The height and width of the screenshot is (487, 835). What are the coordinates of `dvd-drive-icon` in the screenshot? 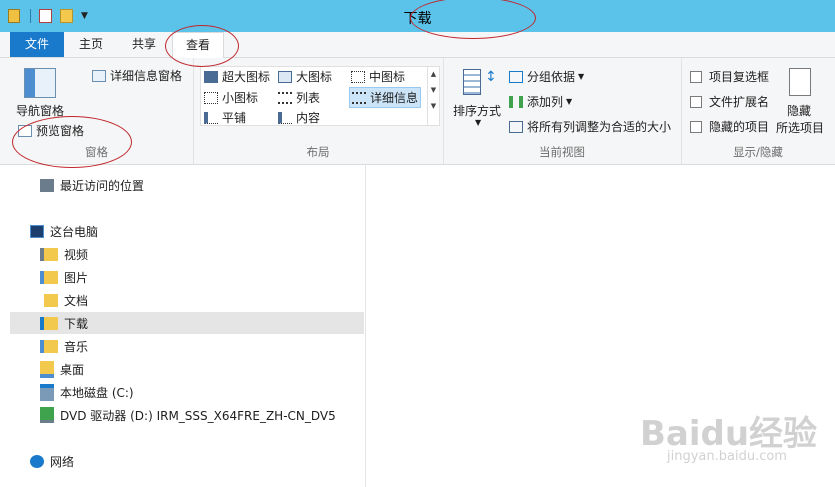 It's located at (47, 415).